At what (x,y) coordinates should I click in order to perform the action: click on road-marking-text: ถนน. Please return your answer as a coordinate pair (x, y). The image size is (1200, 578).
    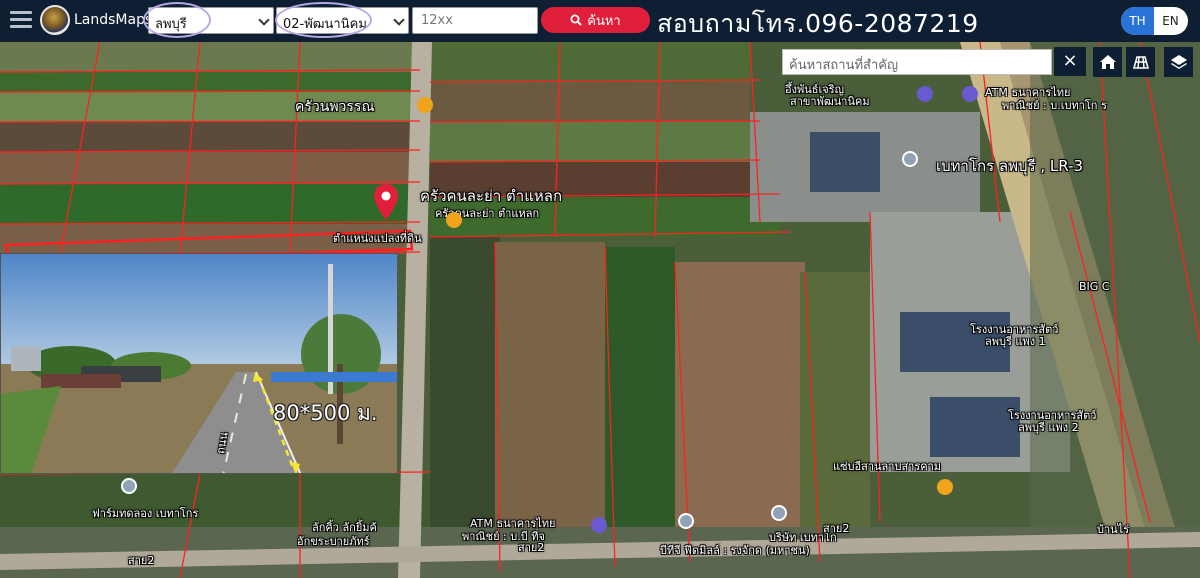
    Looking at the image, I should click on (222, 443).